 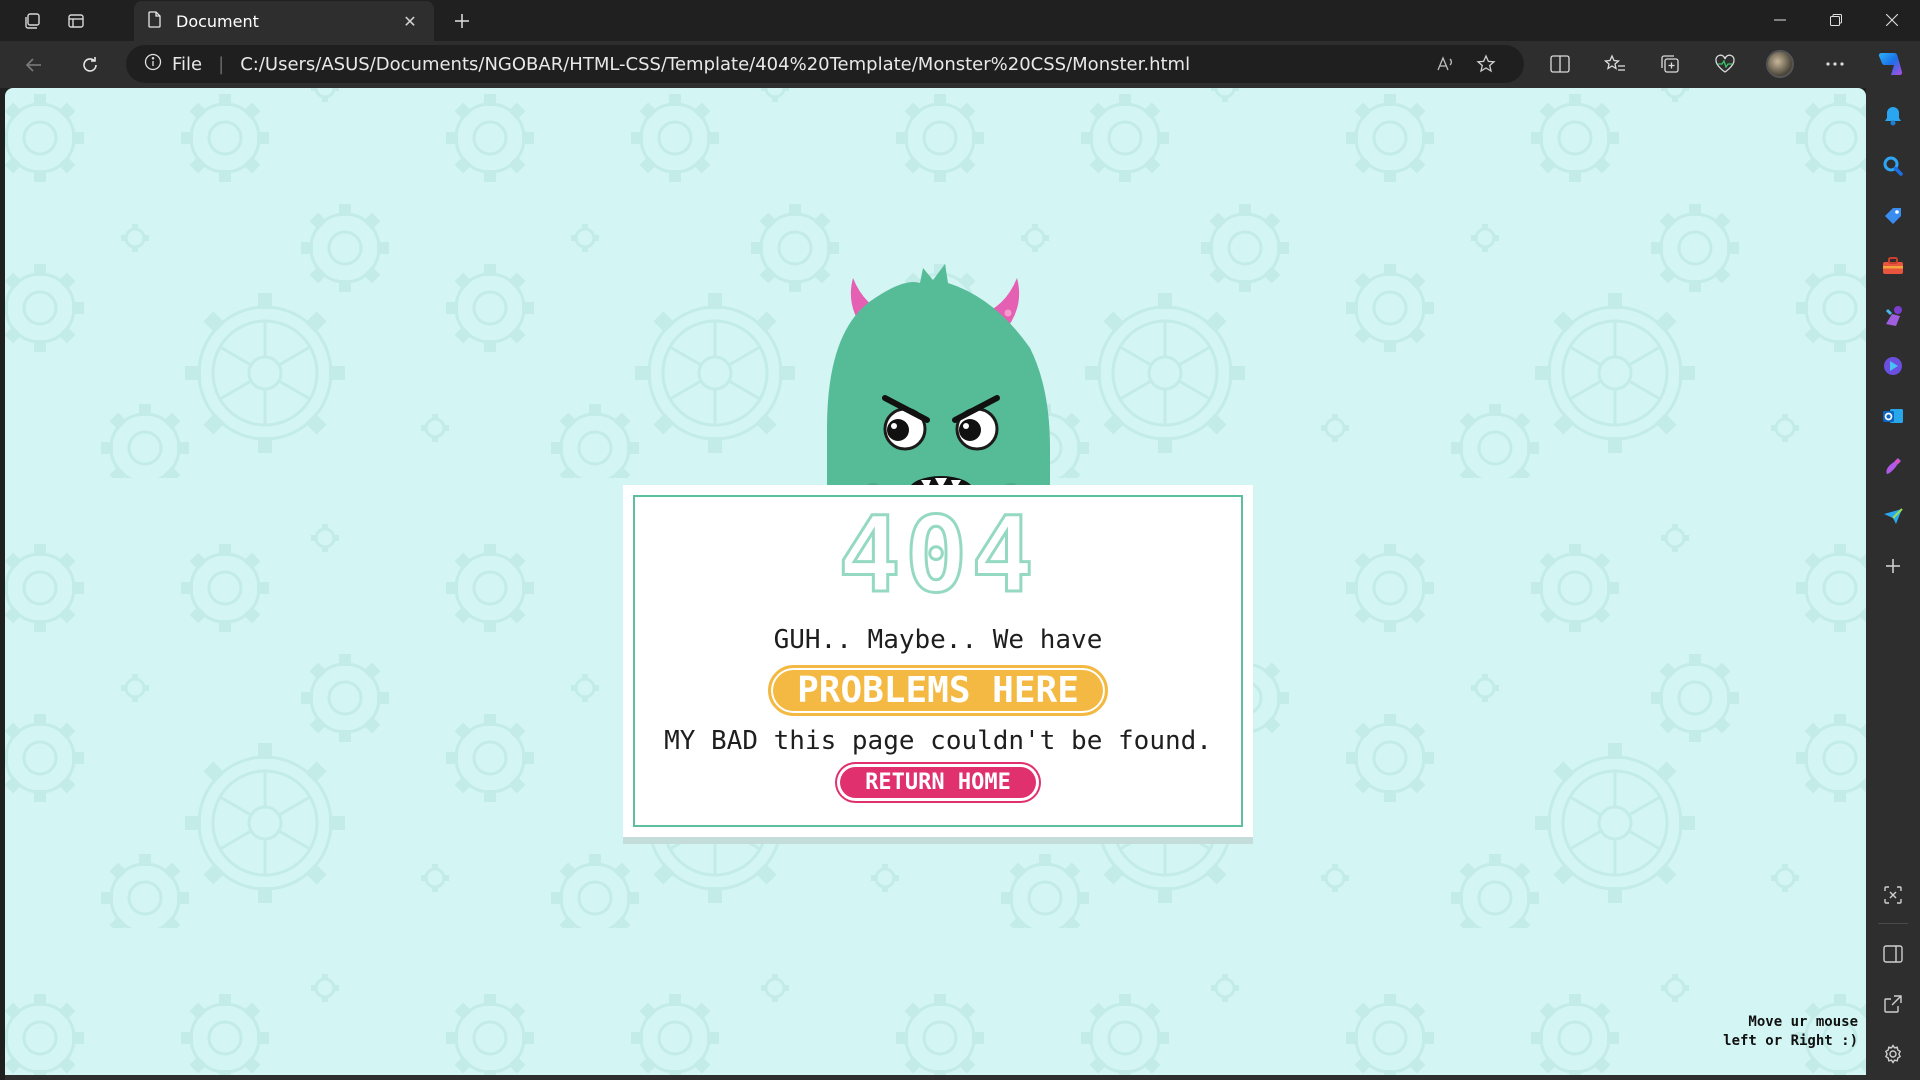 I want to click on browser-essentials-icon, so click(x=1724, y=64).